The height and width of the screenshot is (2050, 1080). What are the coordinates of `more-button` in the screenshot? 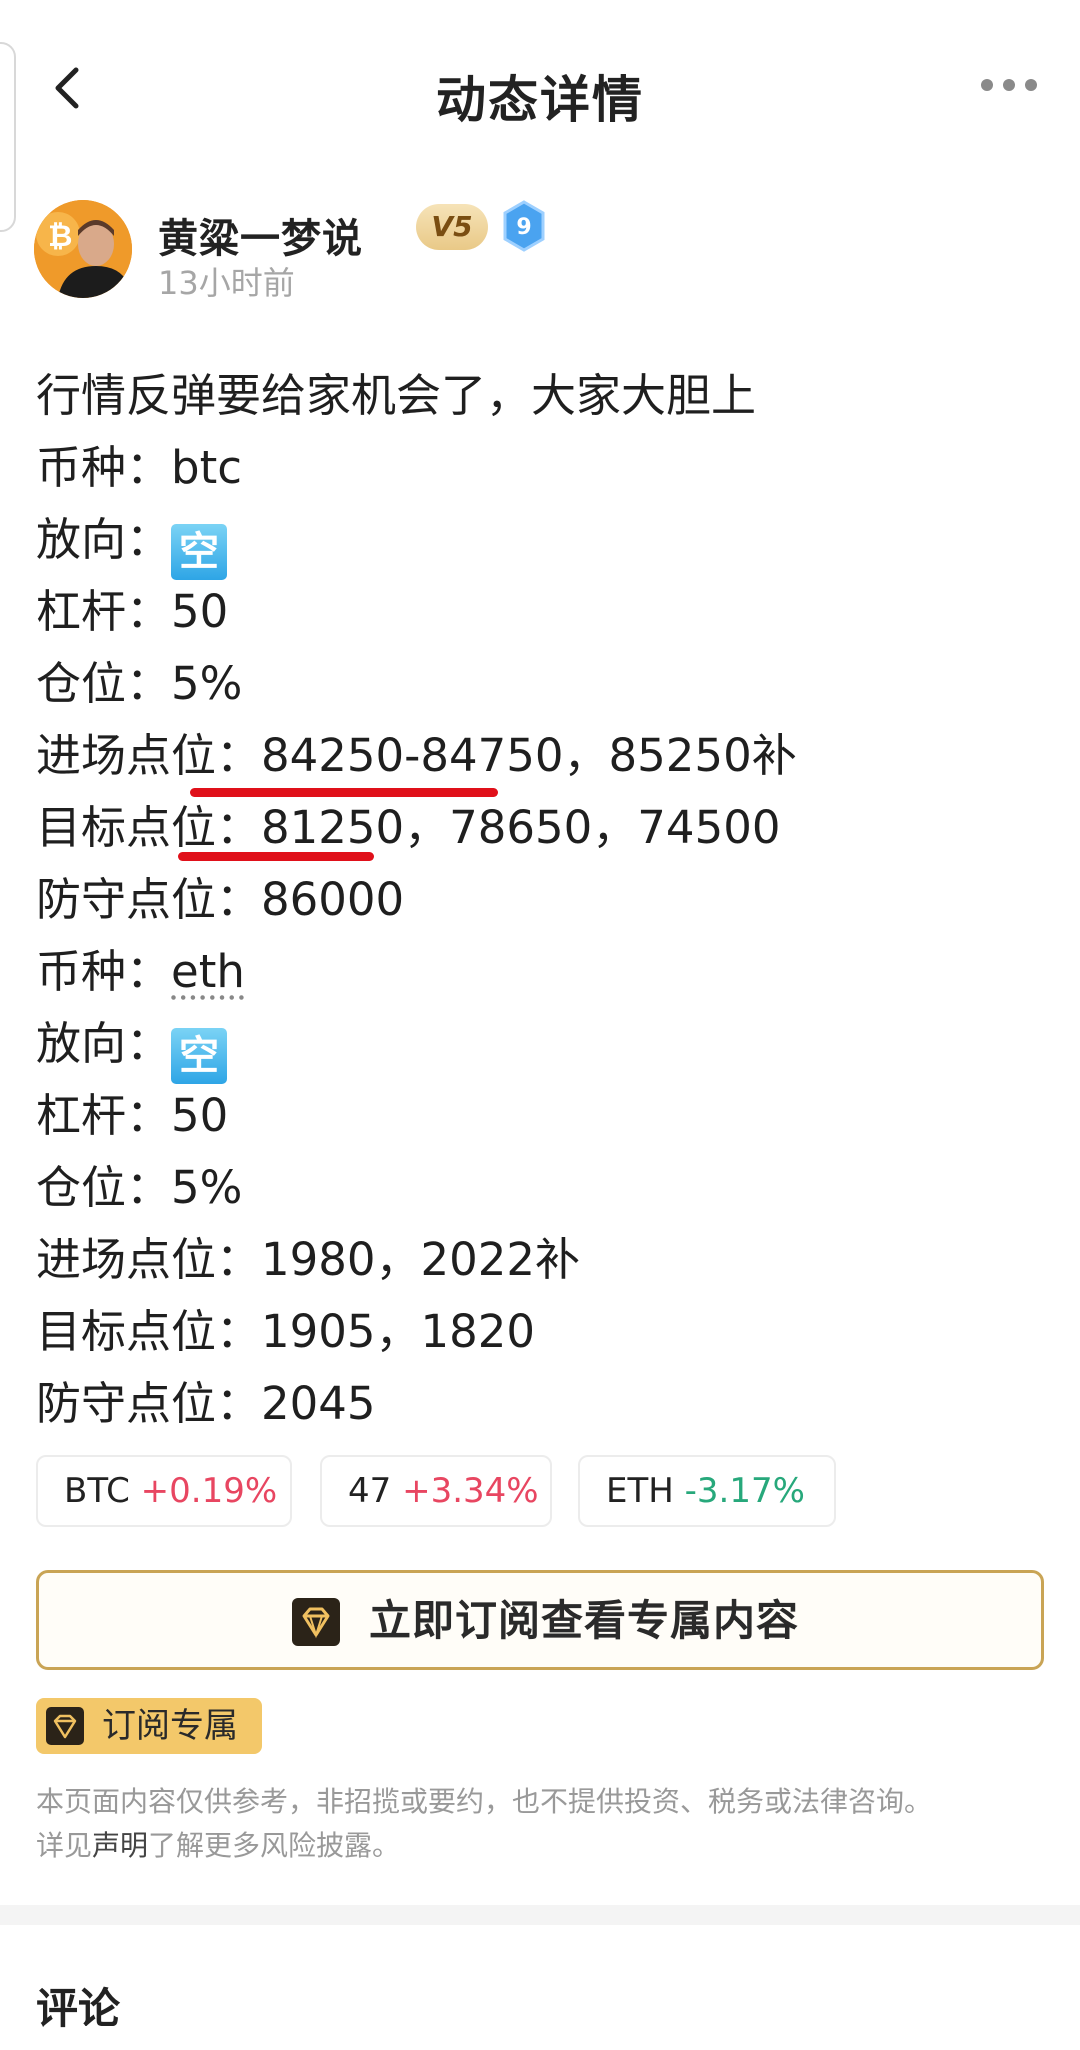 It's located at (1009, 85).